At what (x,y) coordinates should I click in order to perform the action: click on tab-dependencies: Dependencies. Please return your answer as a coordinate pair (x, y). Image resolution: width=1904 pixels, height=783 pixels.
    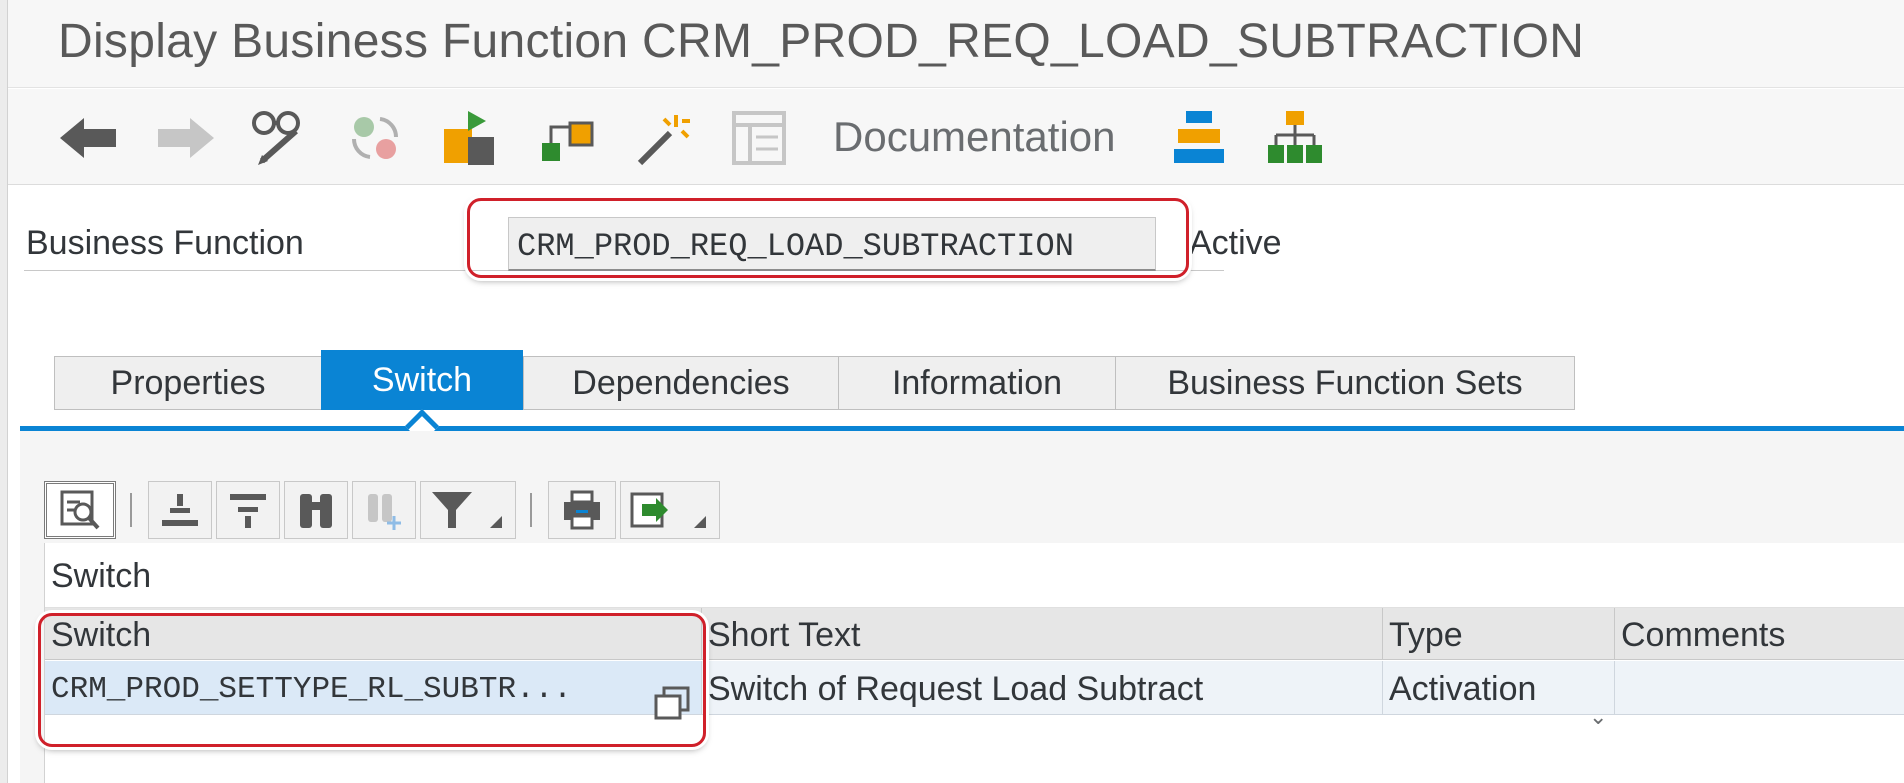
    Looking at the image, I should click on (681, 383).